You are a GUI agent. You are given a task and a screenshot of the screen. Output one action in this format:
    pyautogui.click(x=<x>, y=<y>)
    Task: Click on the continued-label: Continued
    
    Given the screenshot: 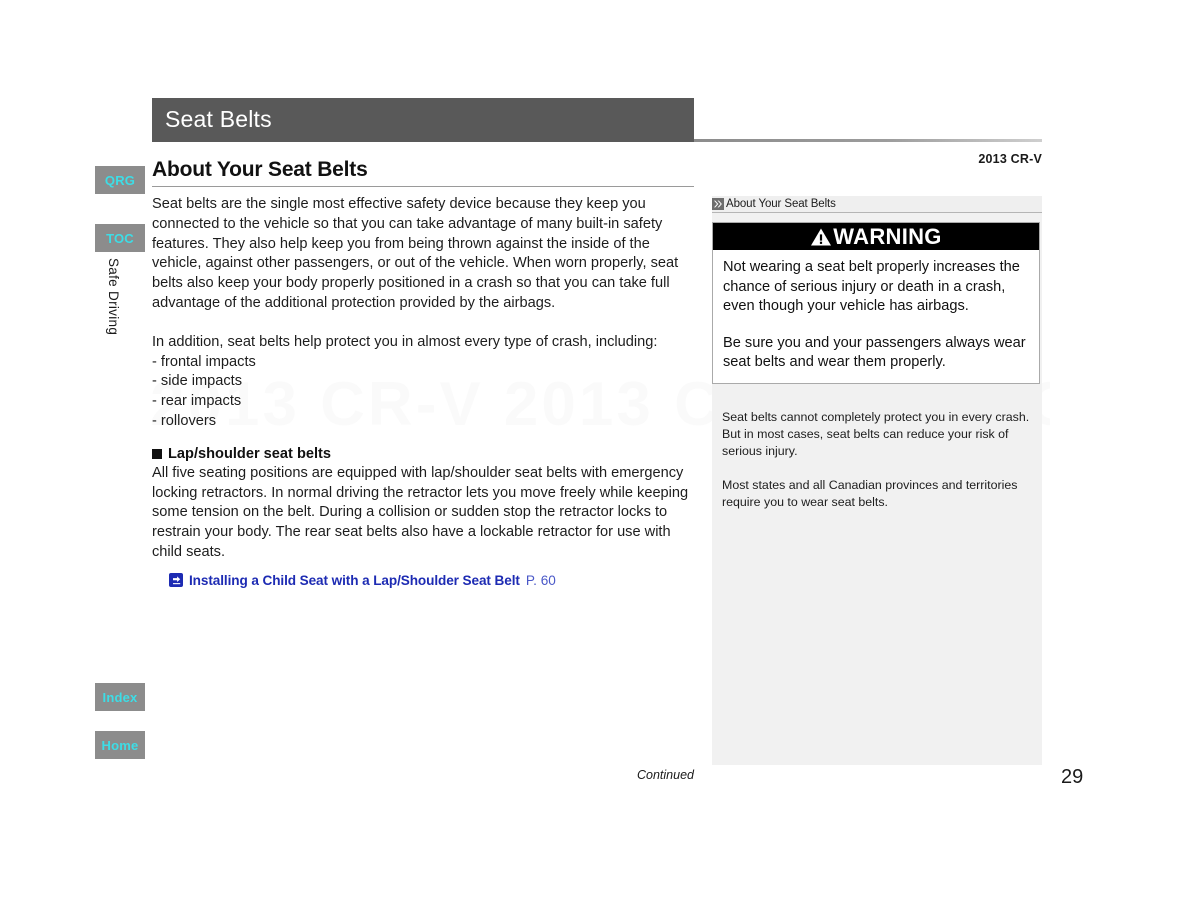 What is the action you would take?
    pyautogui.click(x=665, y=775)
    